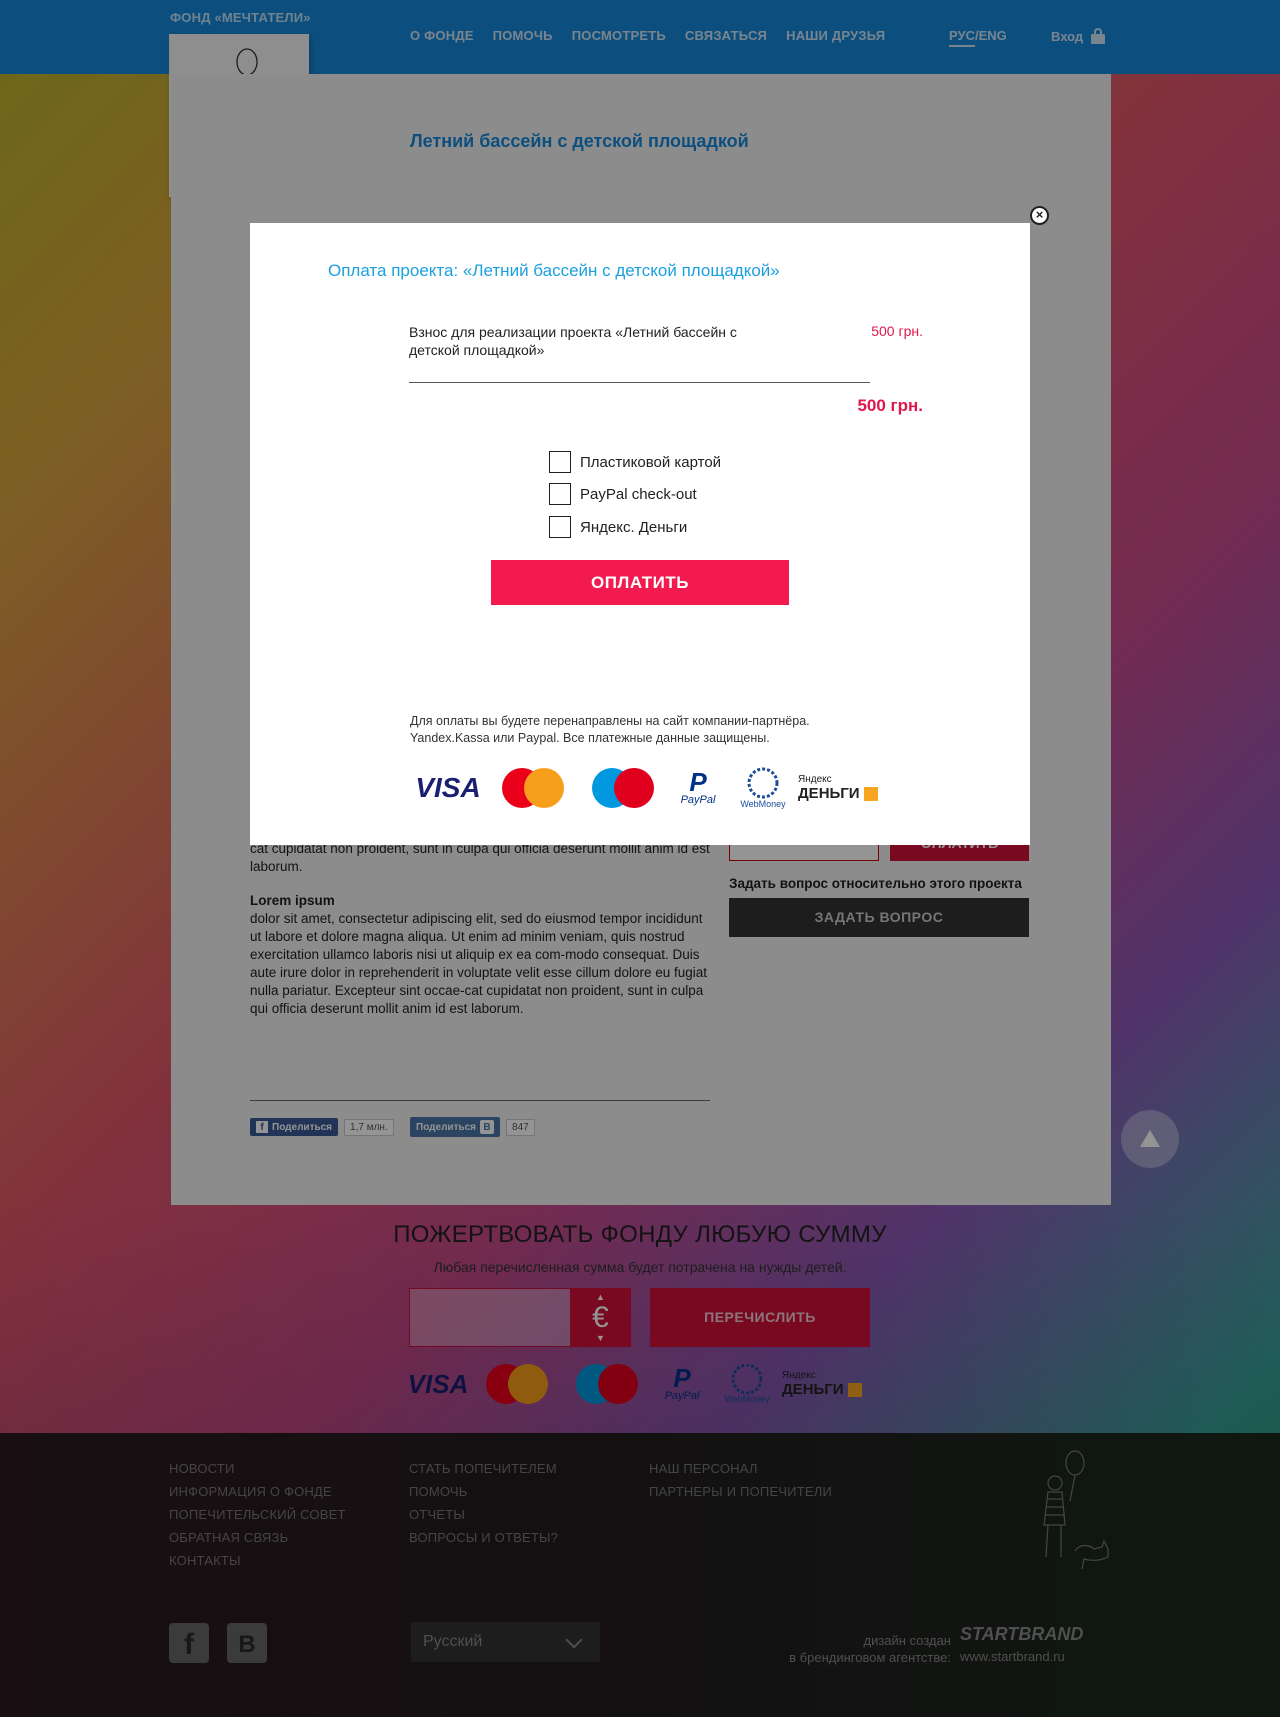 The image size is (1280, 1717). I want to click on yandex-money-logo: Яндекс ДЕНЬГИ, so click(838, 788).